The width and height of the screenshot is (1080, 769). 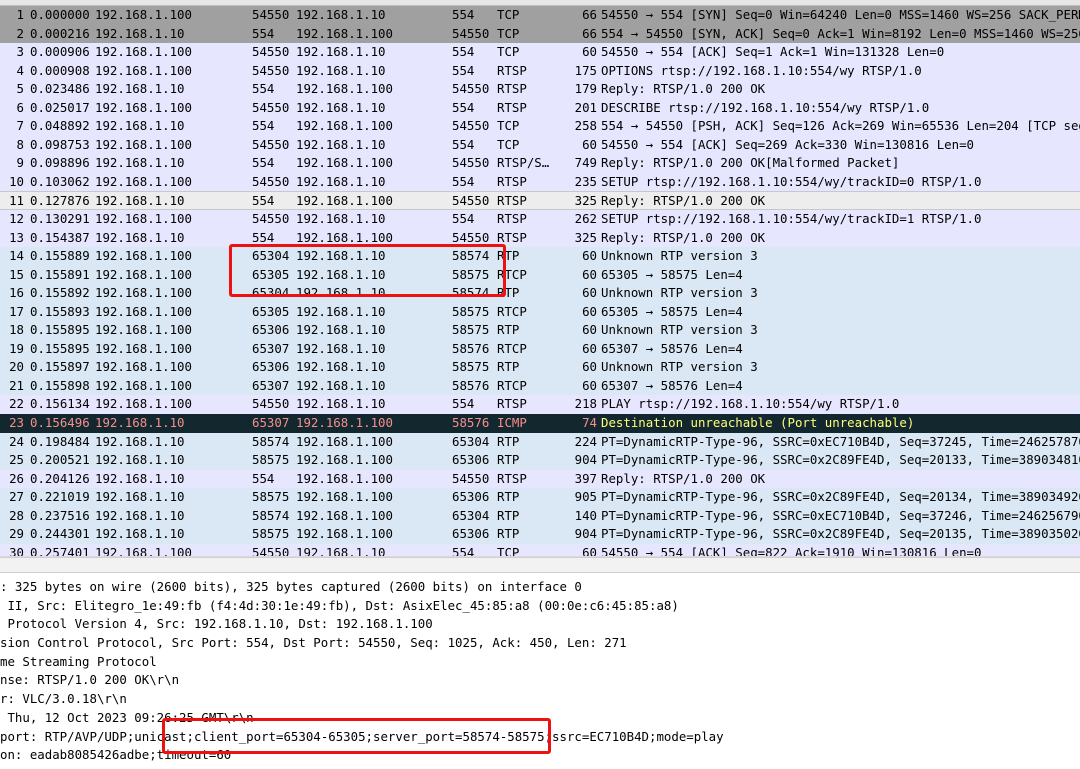 What do you see at coordinates (585, 441) in the screenshot?
I see `packet-len-cell: 224` at bounding box center [585, 441].